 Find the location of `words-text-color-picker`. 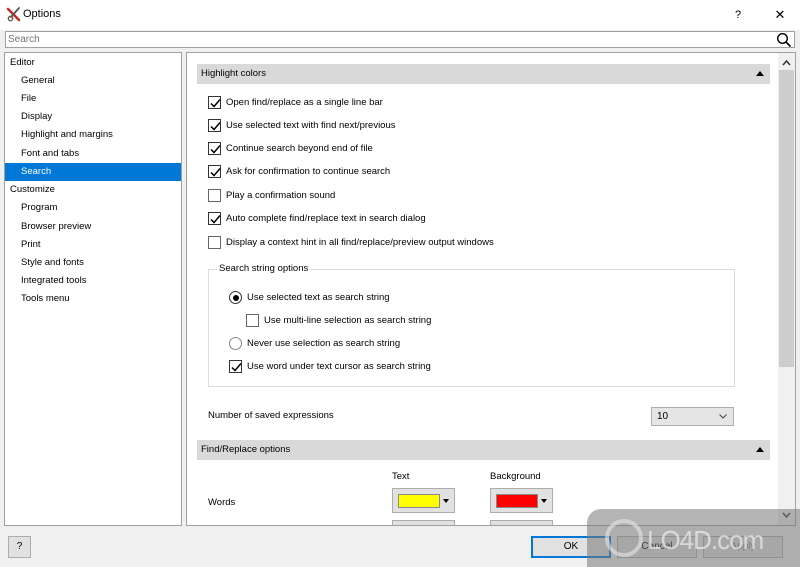

words-text-color-picker is located at coordinates (423, 500).